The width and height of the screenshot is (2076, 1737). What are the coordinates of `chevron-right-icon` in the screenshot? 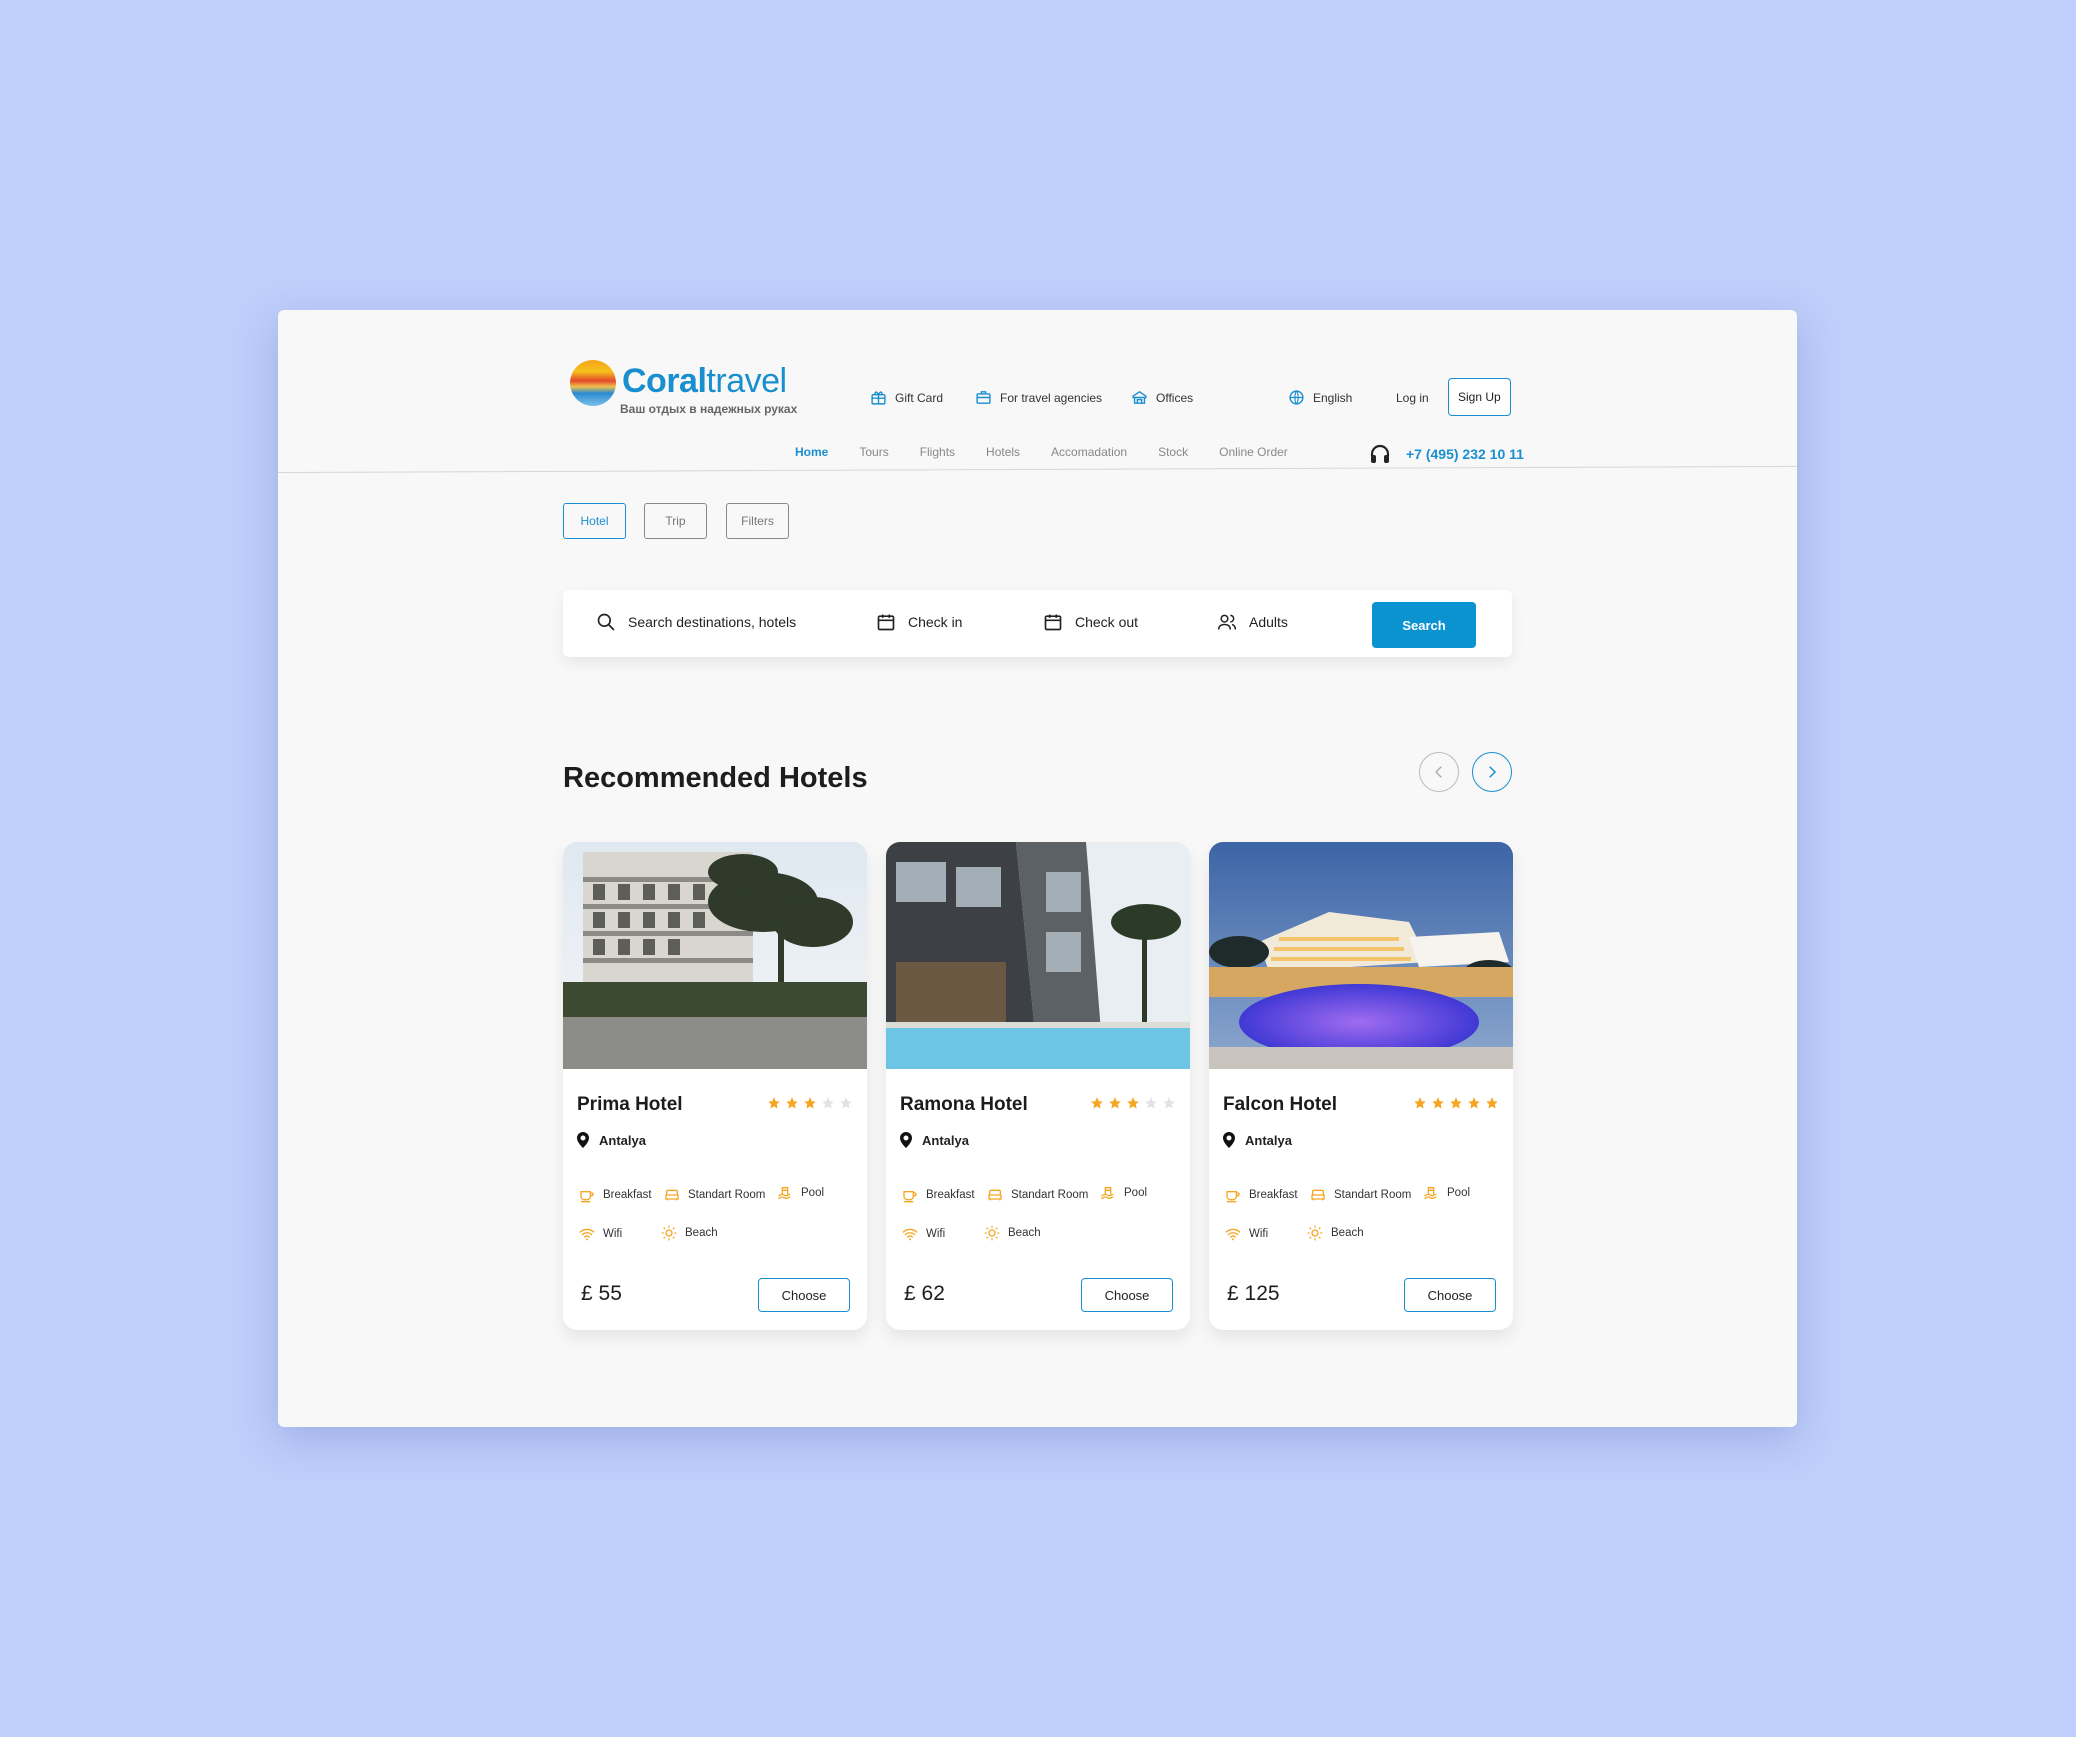 It's located at (1493, 772).